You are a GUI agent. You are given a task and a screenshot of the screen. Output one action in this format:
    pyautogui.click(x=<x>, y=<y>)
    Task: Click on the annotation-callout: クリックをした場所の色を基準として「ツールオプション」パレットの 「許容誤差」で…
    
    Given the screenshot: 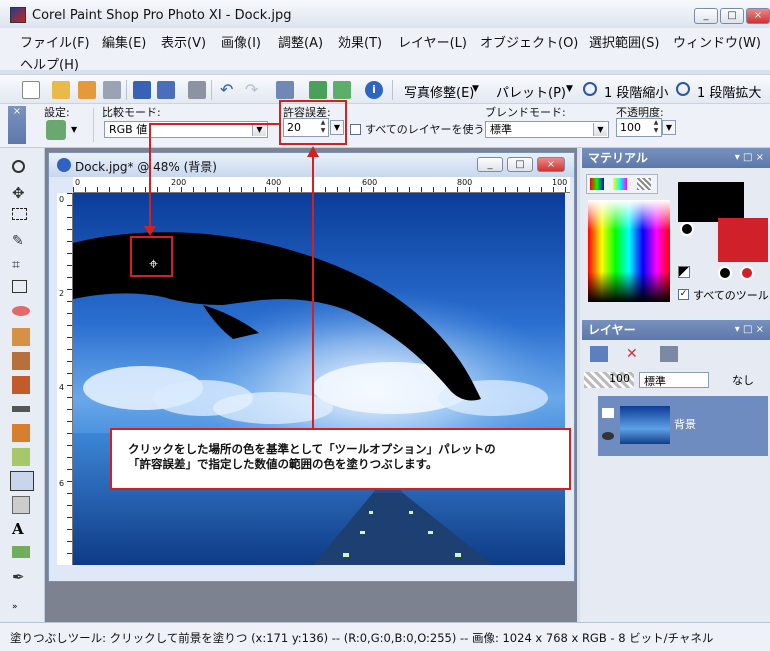 What is the action you would take?
    pyautogui.click(x=340, y=459)
    